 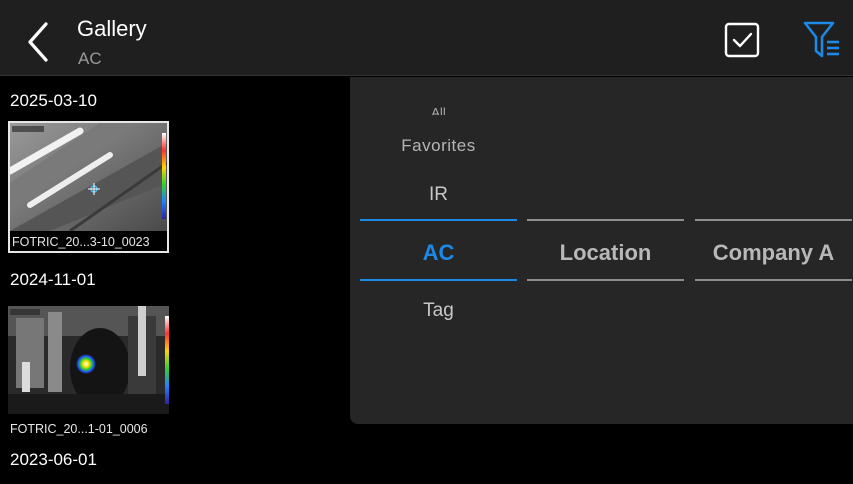 I want to click on category-option-ac: AC, so click(x=438, y=253).